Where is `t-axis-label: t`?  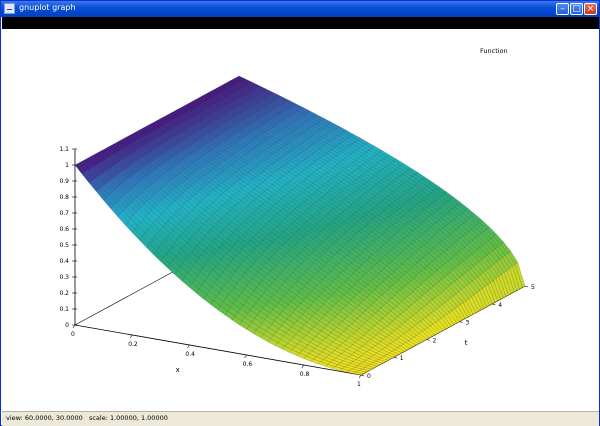 t-axis-label: t is located at coordinates (466, 343).